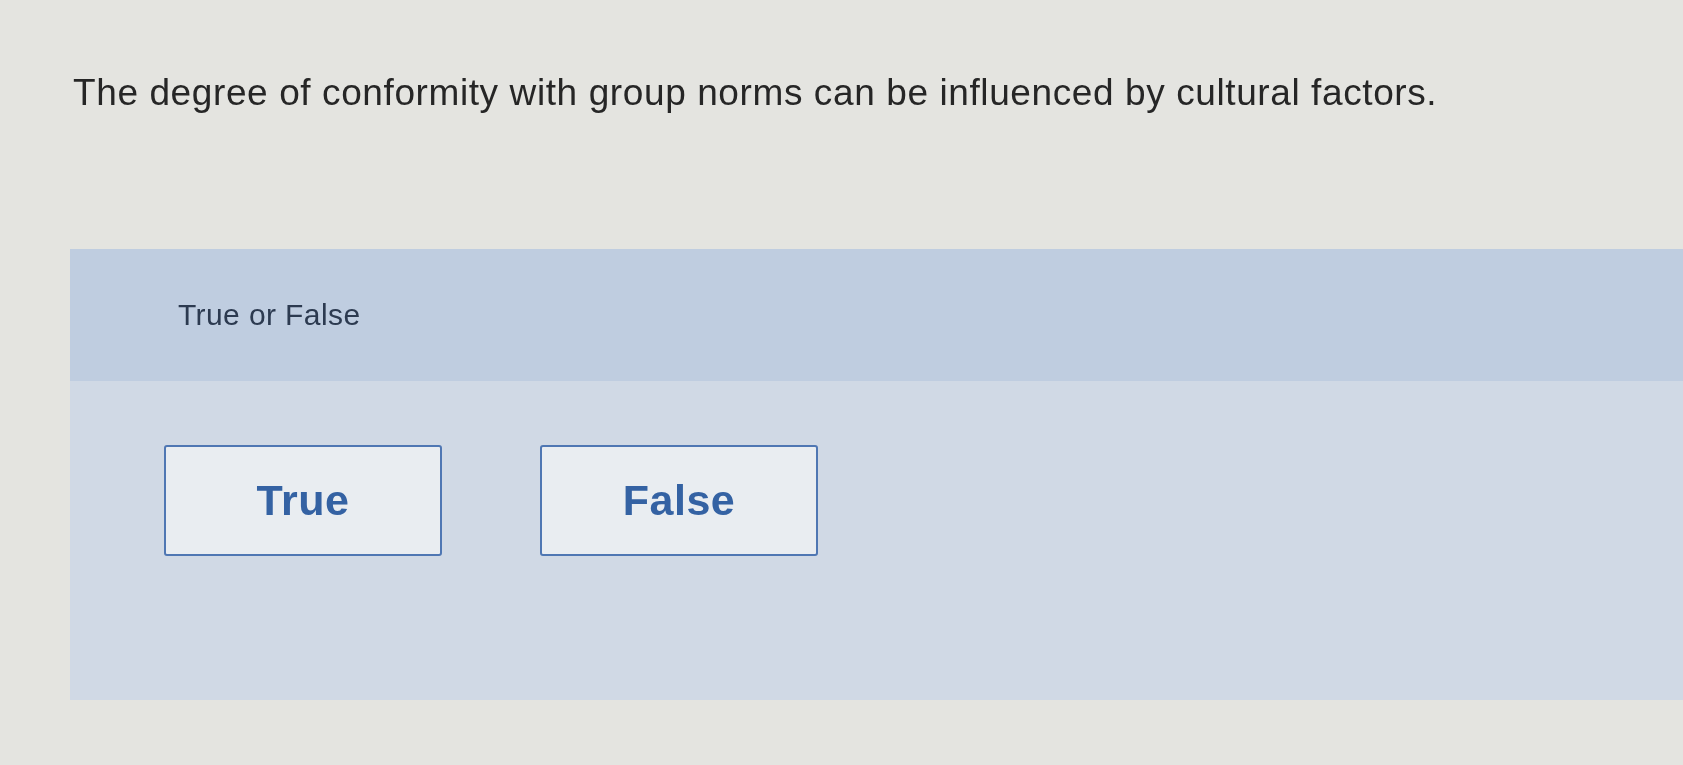 This screenshot has height=765, width=1683. Describe the element at coordinates (755, 93) in the screenshot. I see `question-text: The degree of conformity with group norms can be influenced by cultural factors.` at that location.